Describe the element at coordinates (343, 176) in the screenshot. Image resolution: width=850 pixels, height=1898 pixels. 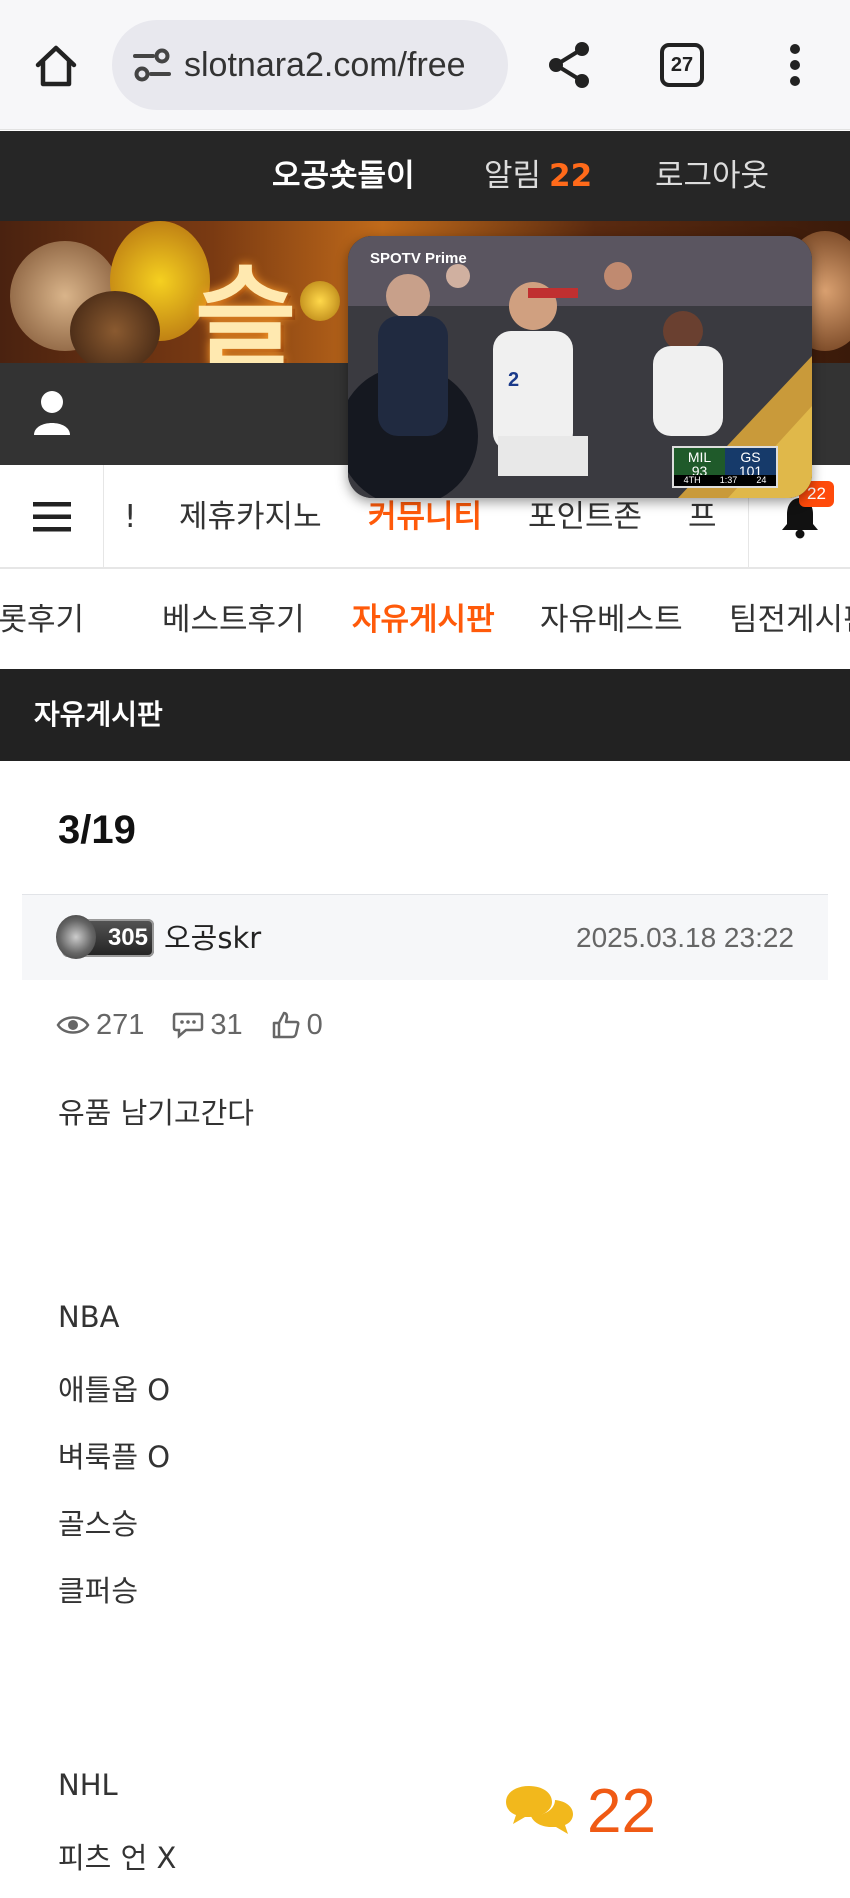
I see `username-link: 오공숏돌이` at that location.